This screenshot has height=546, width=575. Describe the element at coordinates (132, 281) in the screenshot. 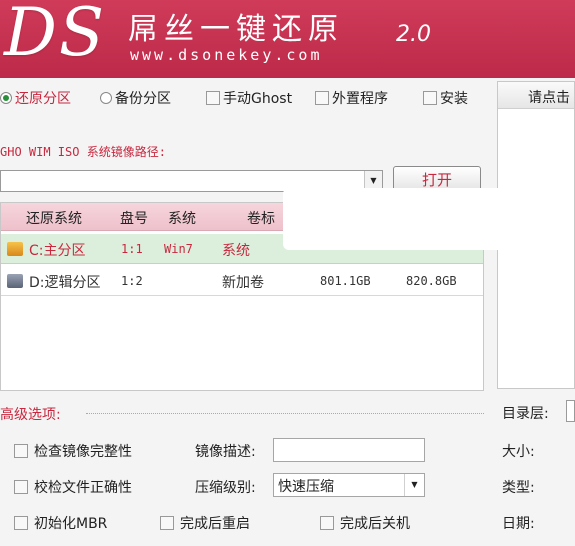

I see `disk-number: 1:2` at that location.